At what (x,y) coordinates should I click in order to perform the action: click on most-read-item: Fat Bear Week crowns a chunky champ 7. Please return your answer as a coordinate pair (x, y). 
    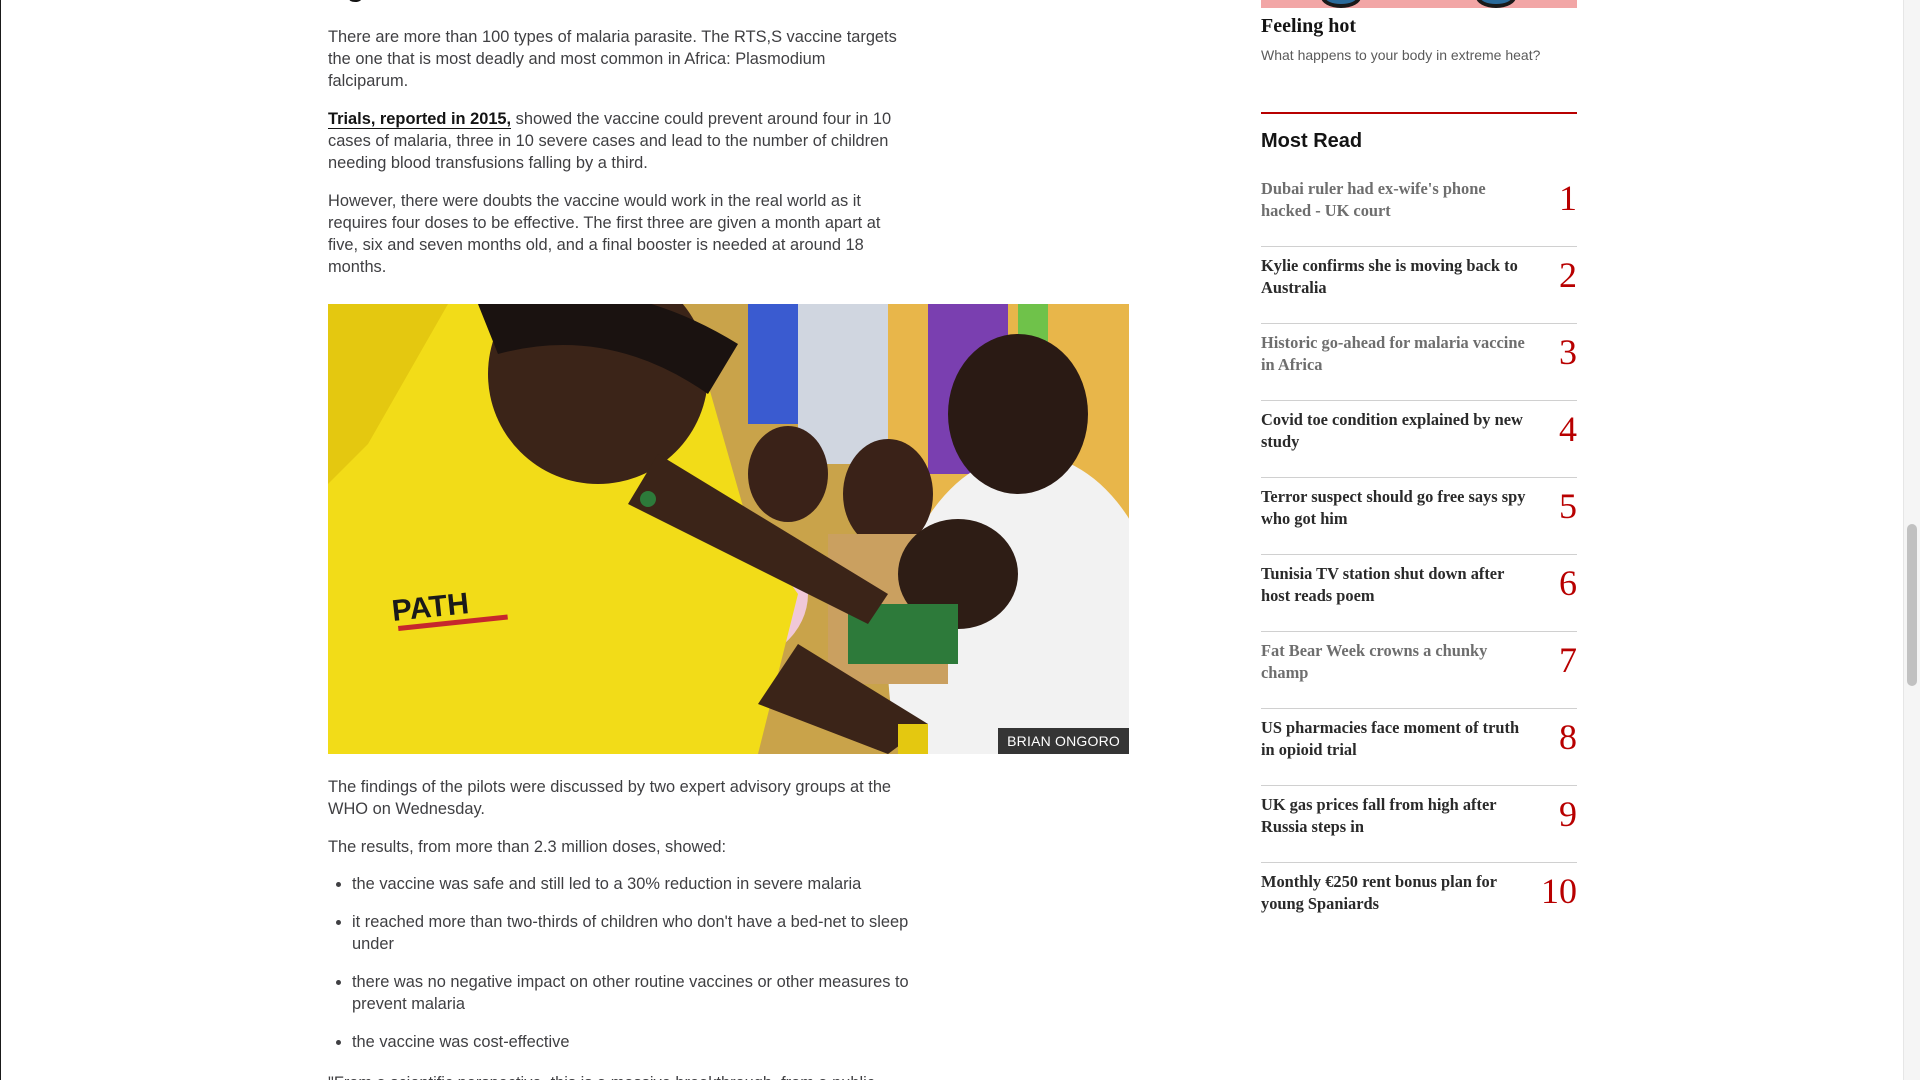
    Looking at the image, I should click on (1419, 670).